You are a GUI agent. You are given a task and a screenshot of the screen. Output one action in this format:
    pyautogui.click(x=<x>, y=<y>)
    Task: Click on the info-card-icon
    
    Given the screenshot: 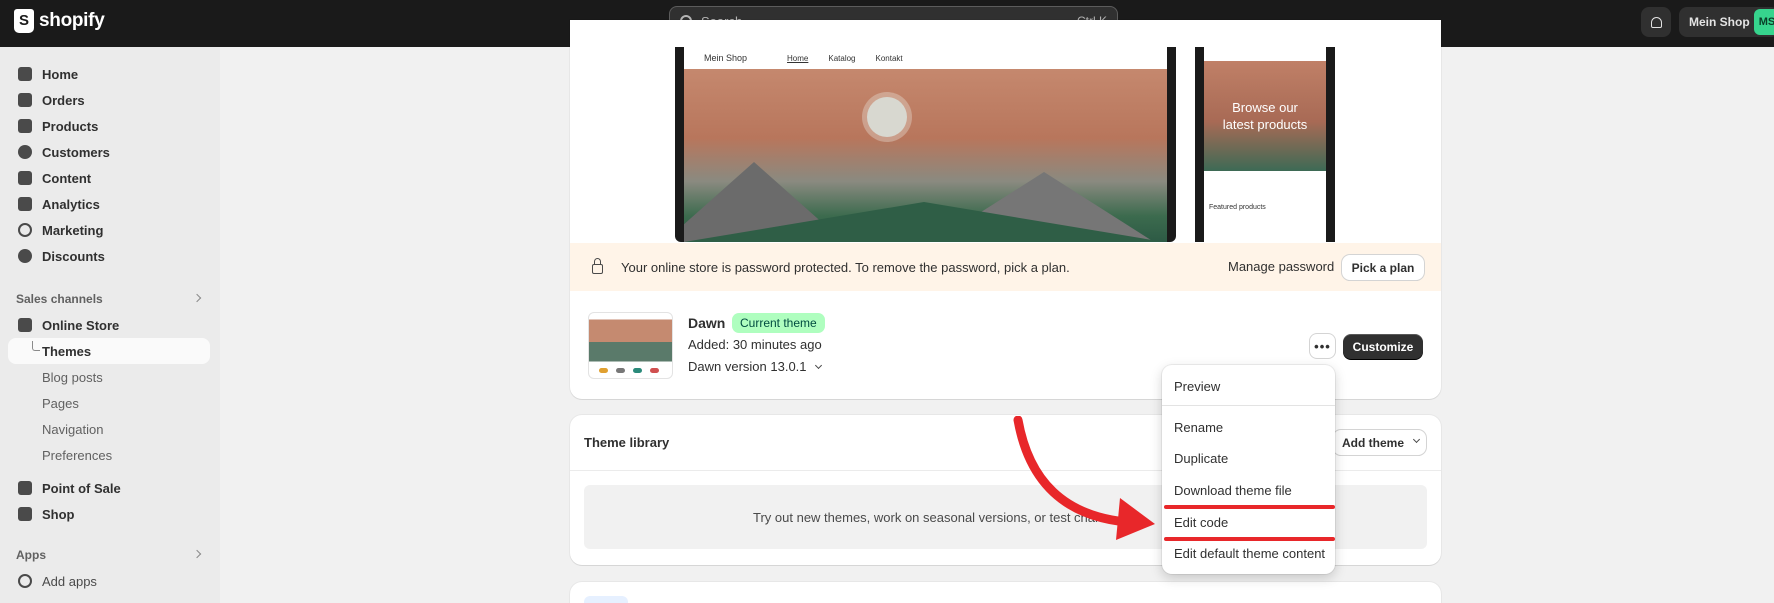 What is the action you would take?
    pyautogui.click(x=606, y=599)
    